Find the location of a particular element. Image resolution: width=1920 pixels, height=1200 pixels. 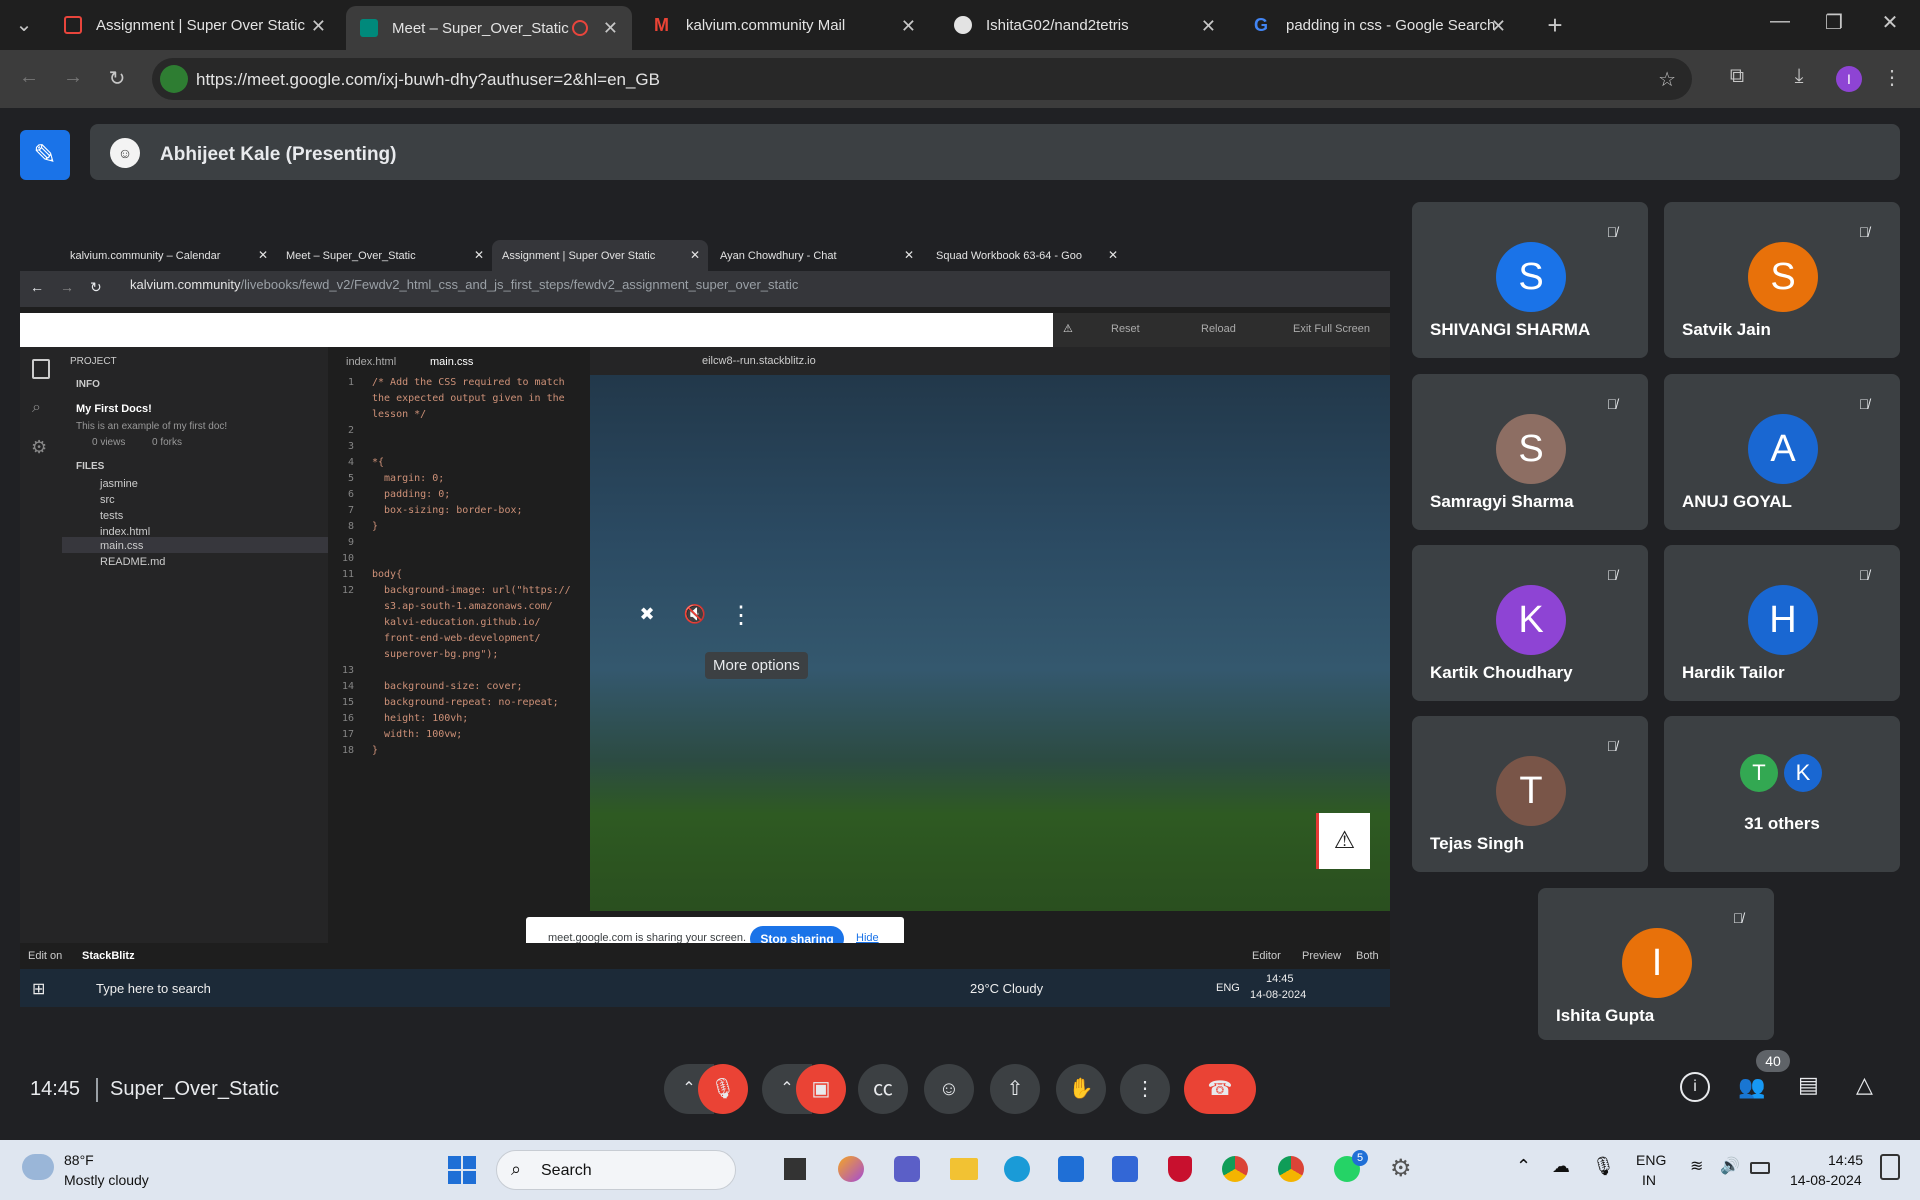

close-icon: ✕ is located at coordinates (694, 255).